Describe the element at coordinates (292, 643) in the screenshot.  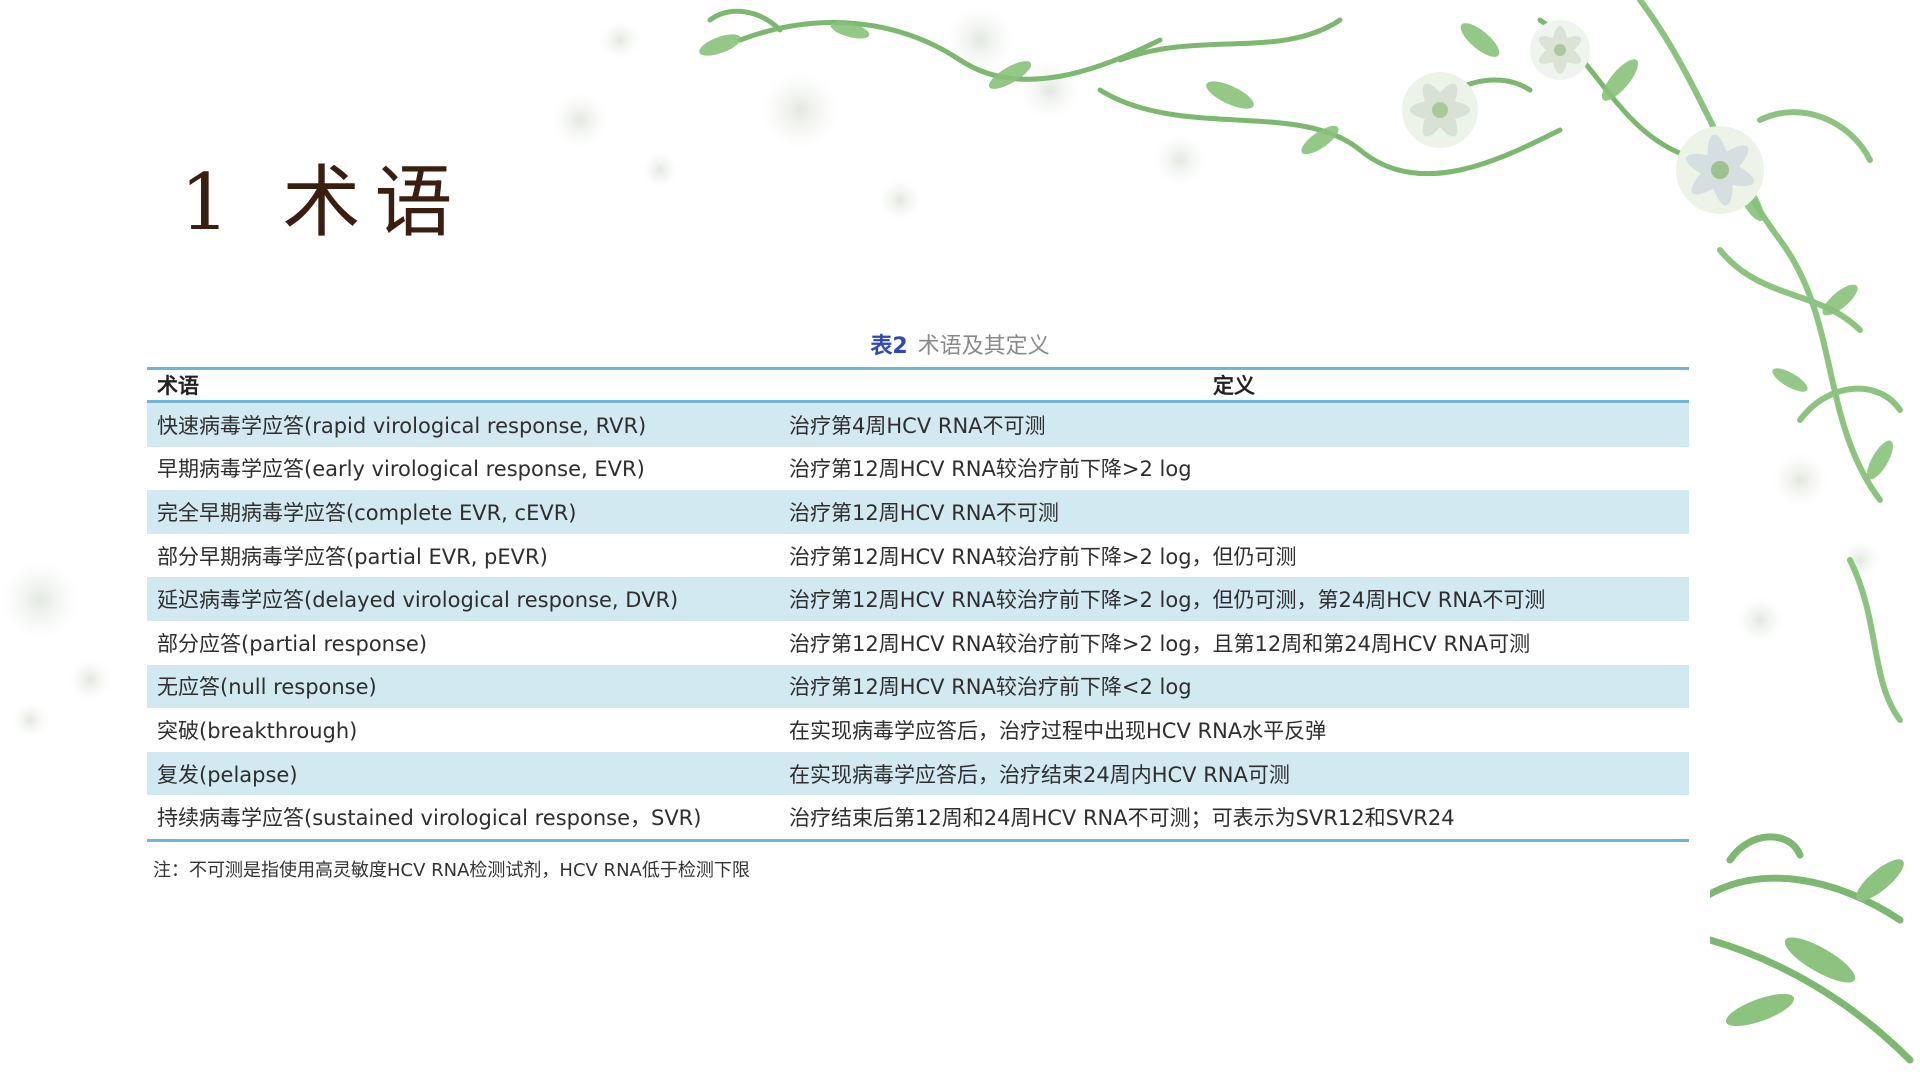
I see `term-cell: 部分应答(partial response)` at that location.